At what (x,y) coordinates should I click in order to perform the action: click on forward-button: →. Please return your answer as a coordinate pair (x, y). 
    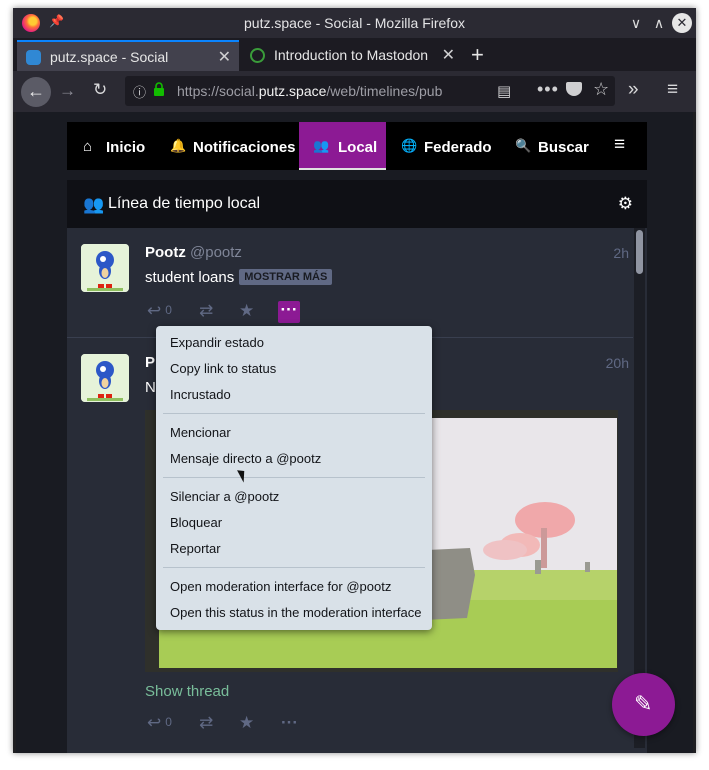
    Looking at the image, I should click on (67, 91).